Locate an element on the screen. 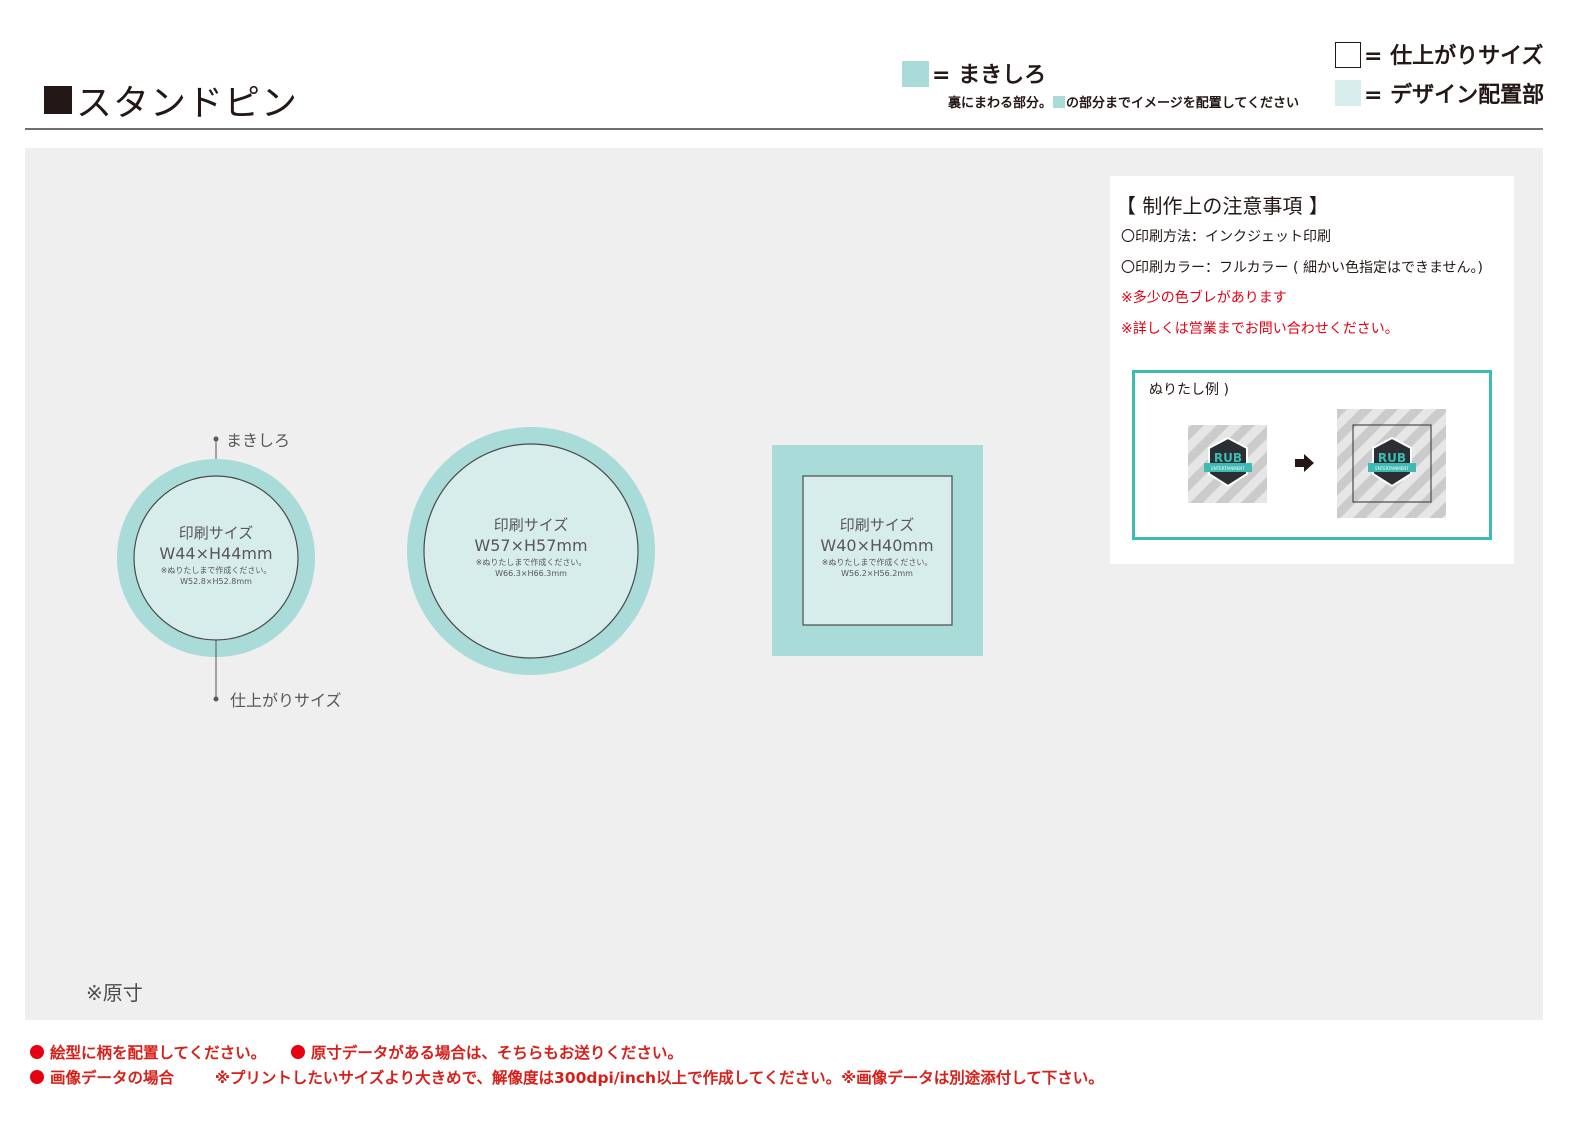 This screenshot has height=1122, width=1587. example-after: RUB ENTERTAINMENT is located at coordinates (1391, 463).